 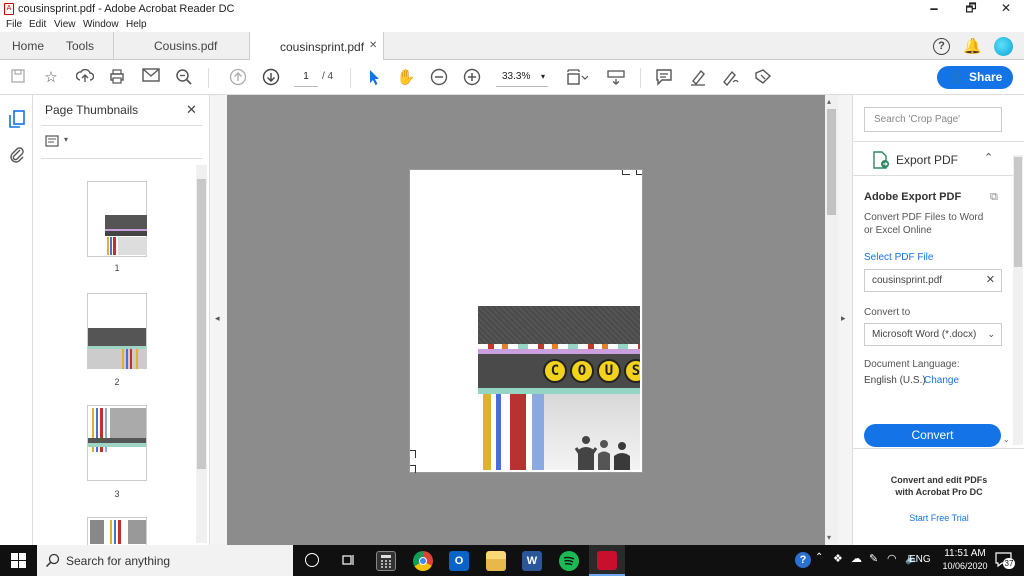 What do you see at coordinates (306, 78) in the screenshot?
I see `page-number-input: 1` at bounding box center [306, 78].